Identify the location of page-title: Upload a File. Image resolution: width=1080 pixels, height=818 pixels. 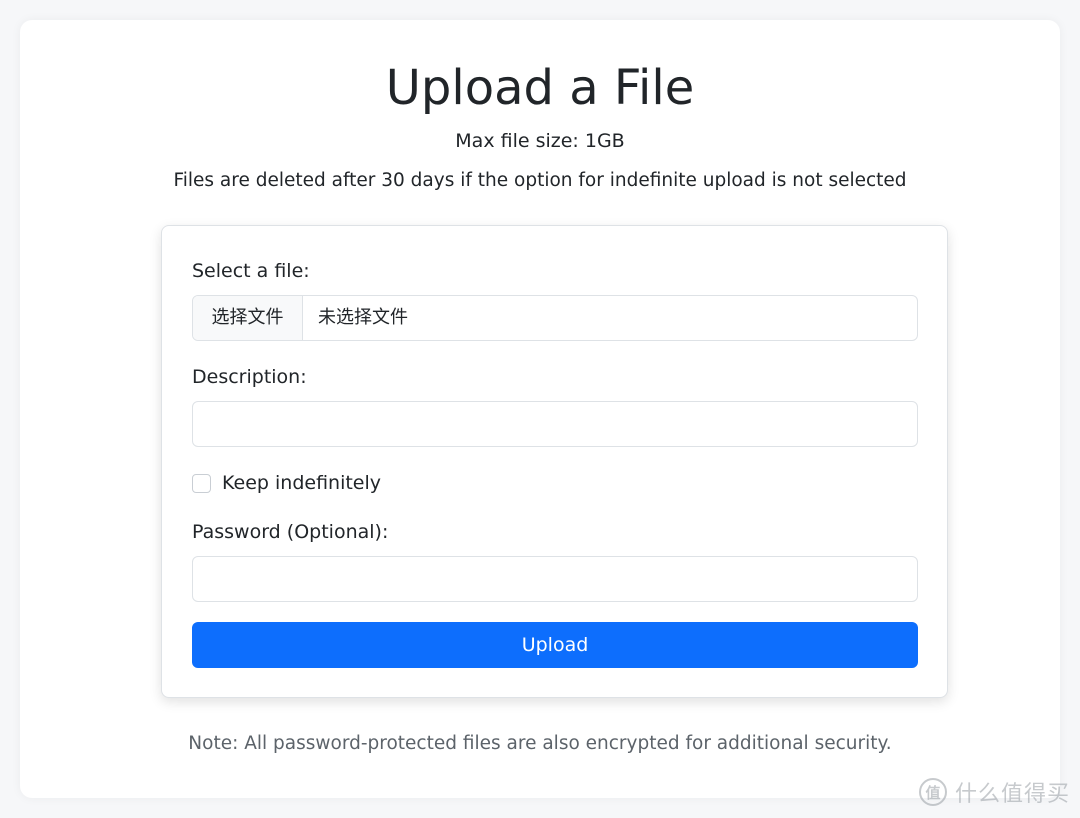
(540, 88).